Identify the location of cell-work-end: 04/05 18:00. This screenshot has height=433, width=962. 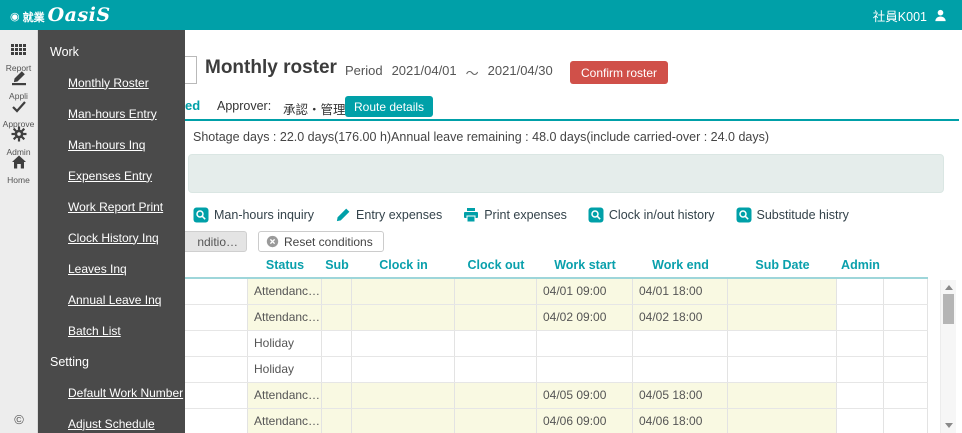
(680, 395).